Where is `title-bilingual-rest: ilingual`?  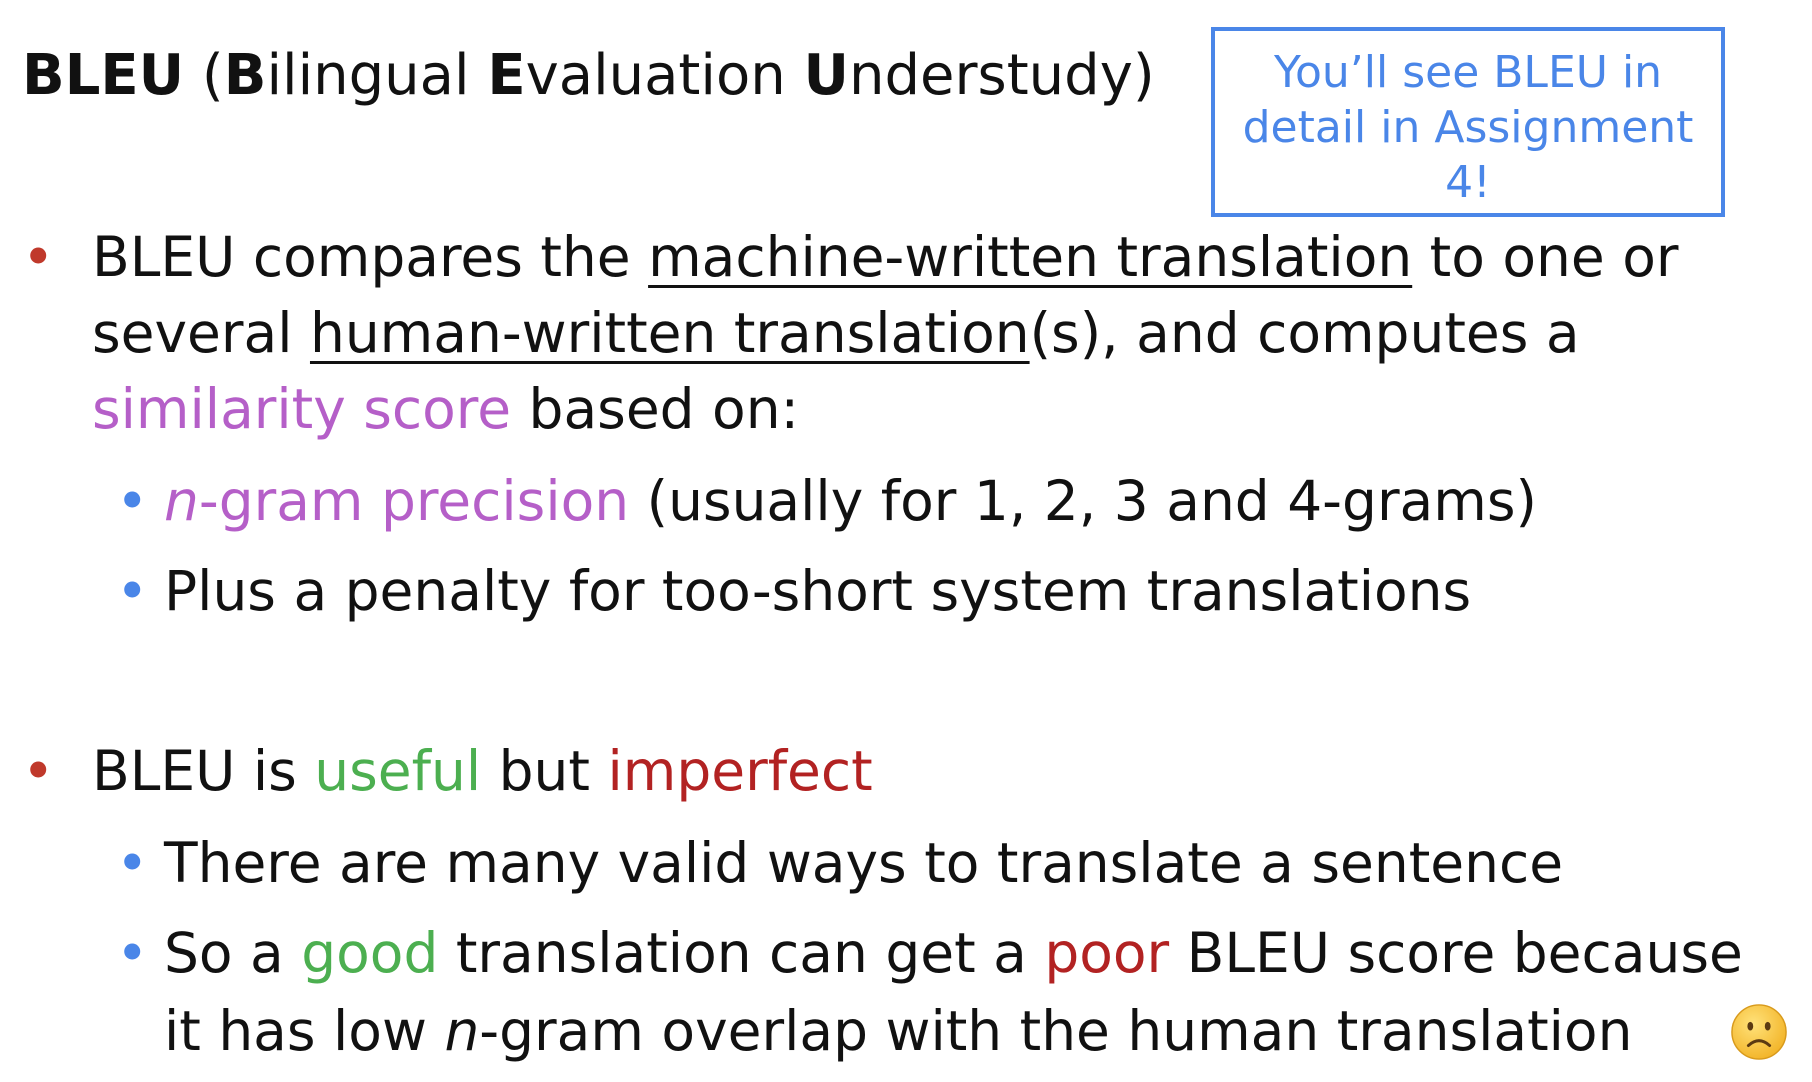 title-bilingual-rest: ilingual is located at coordinates (377, 75).